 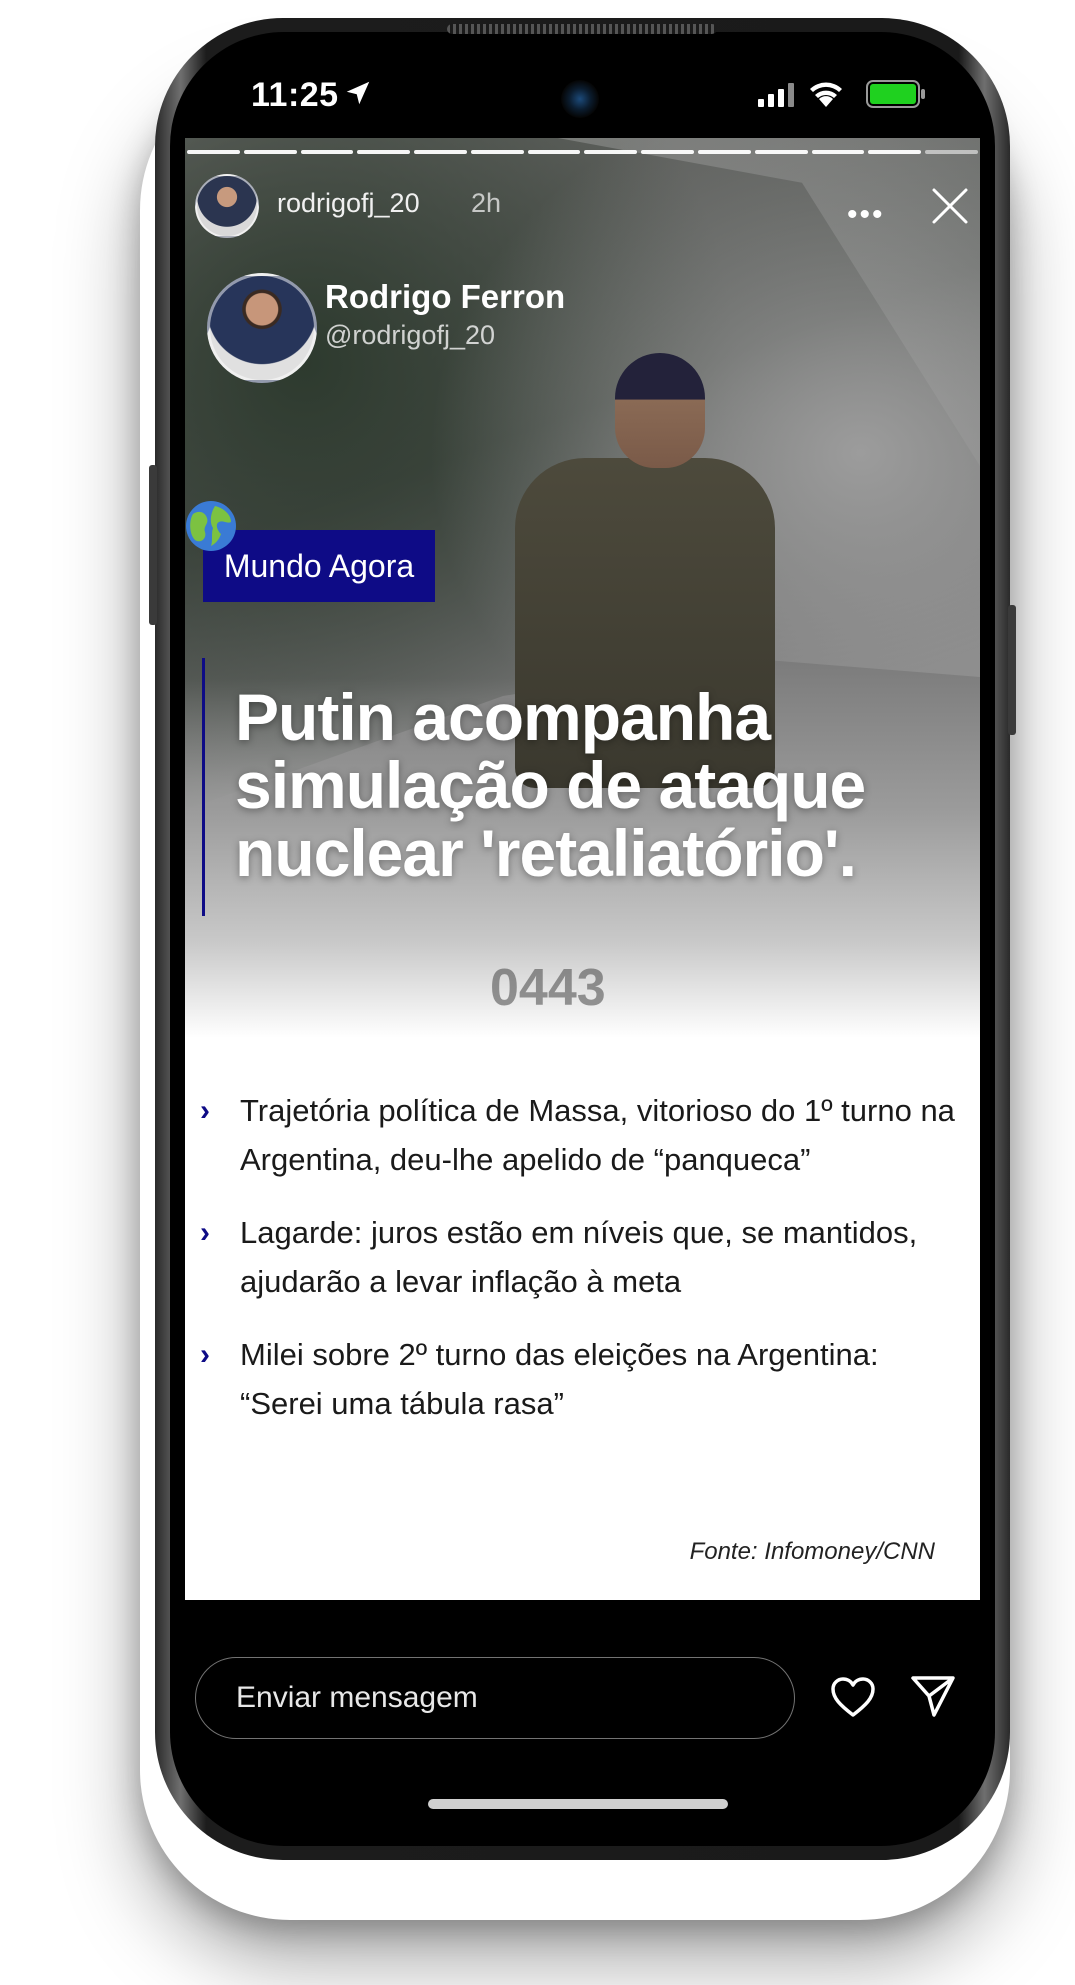 I want to click on source-credit: Fonte: Infomoney/CNN, so click(x=812, y=1551).